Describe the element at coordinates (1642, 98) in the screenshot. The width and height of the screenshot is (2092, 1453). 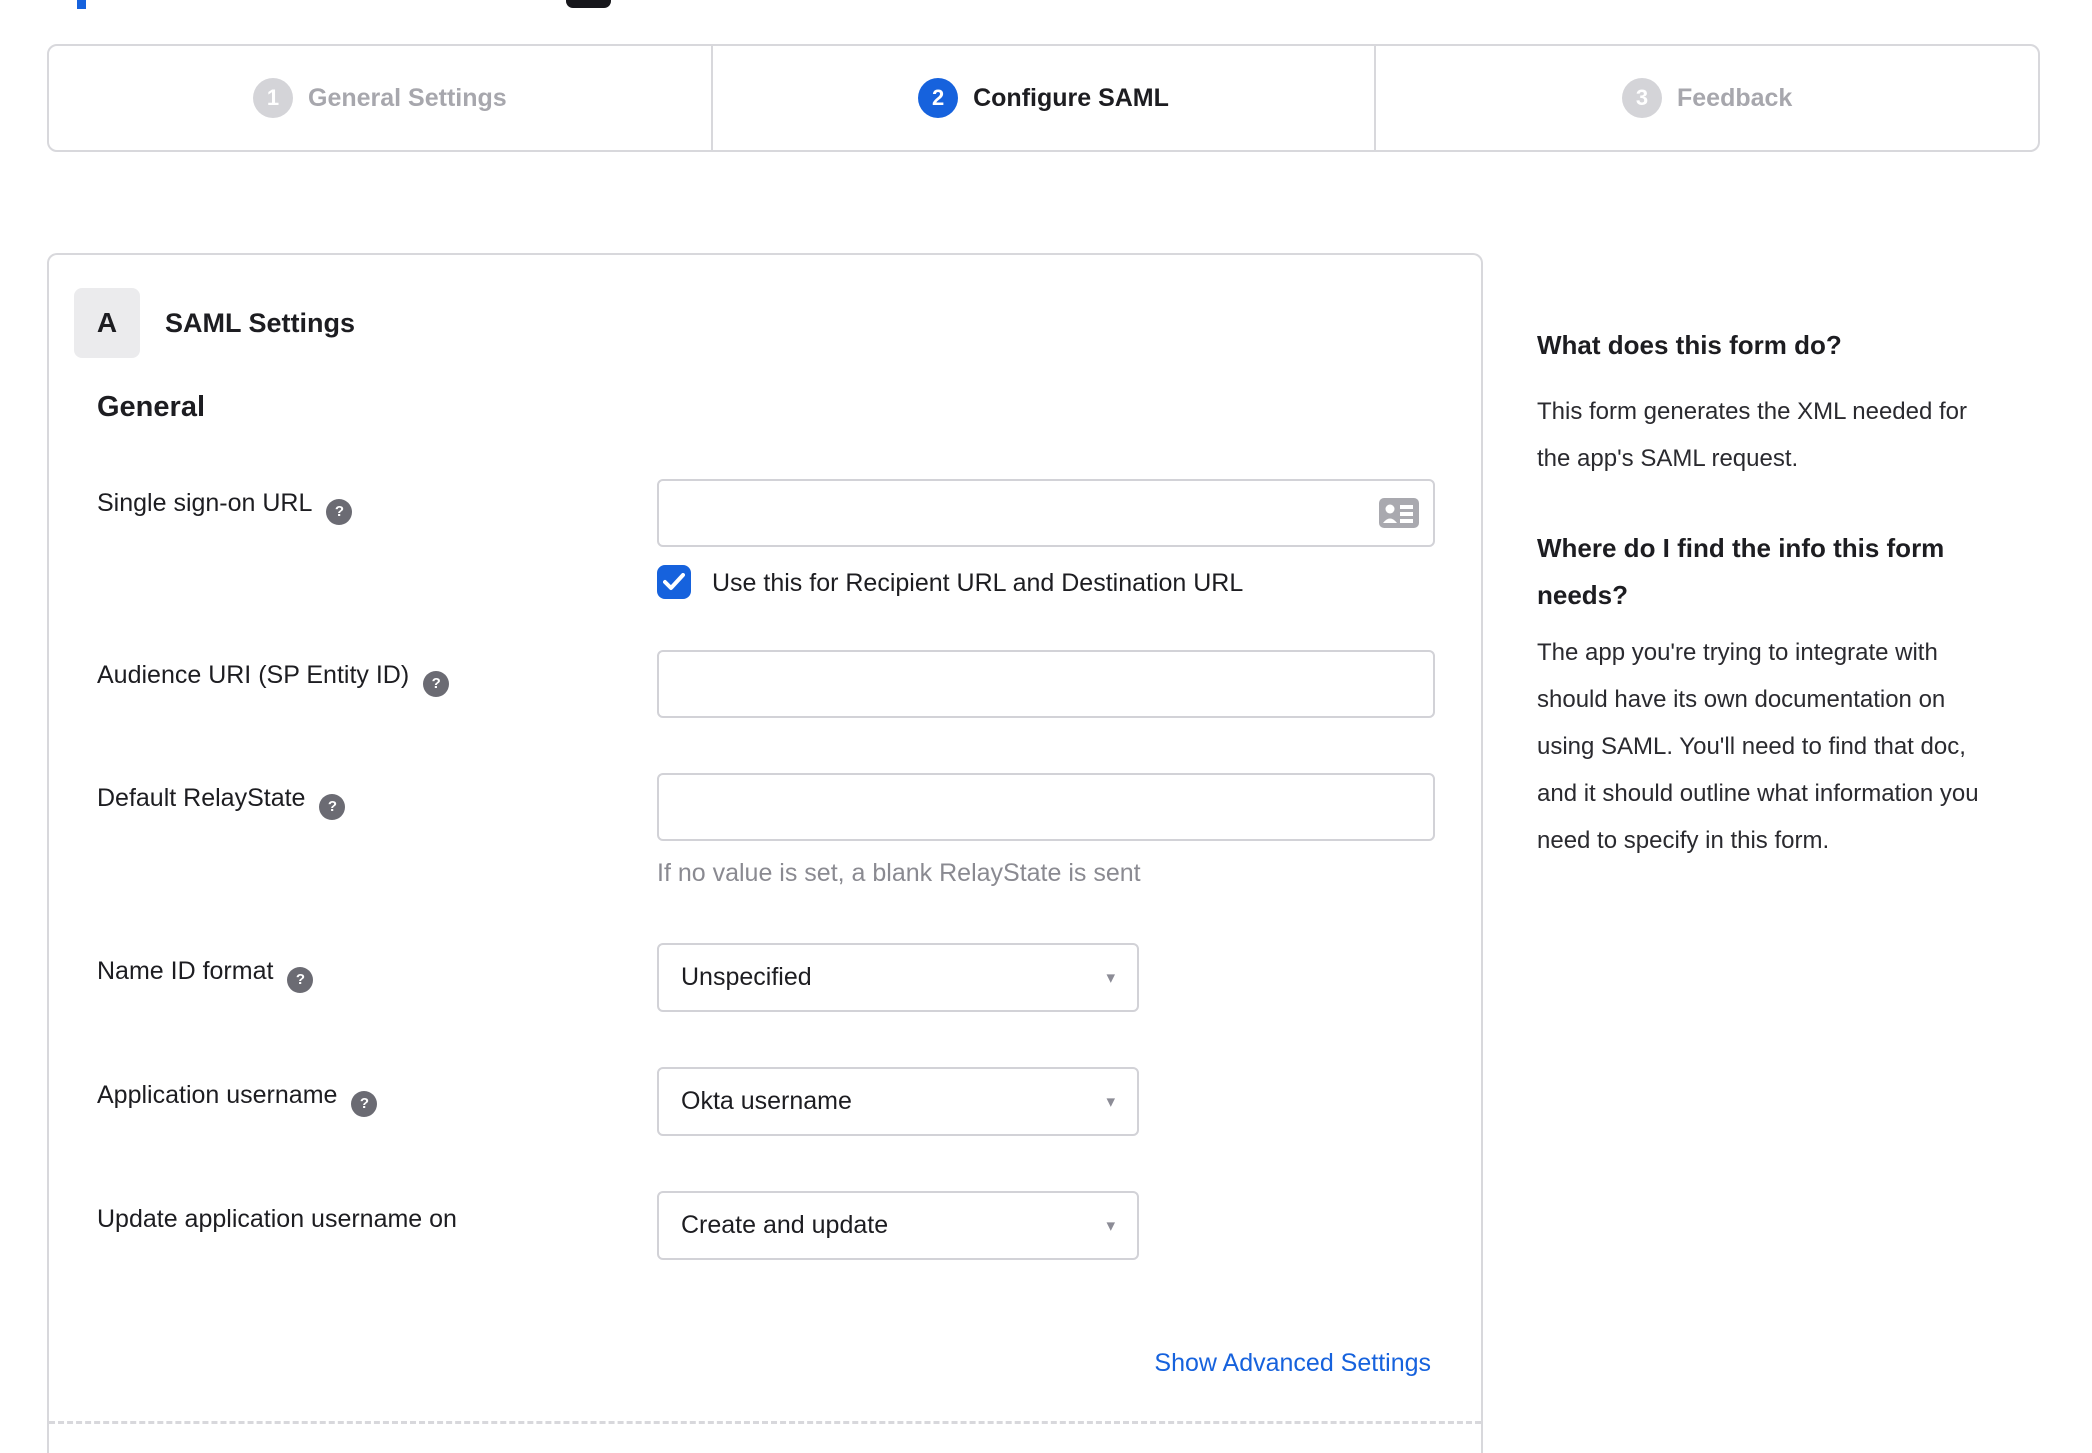
I see `step-number-badge: 3` at that location.